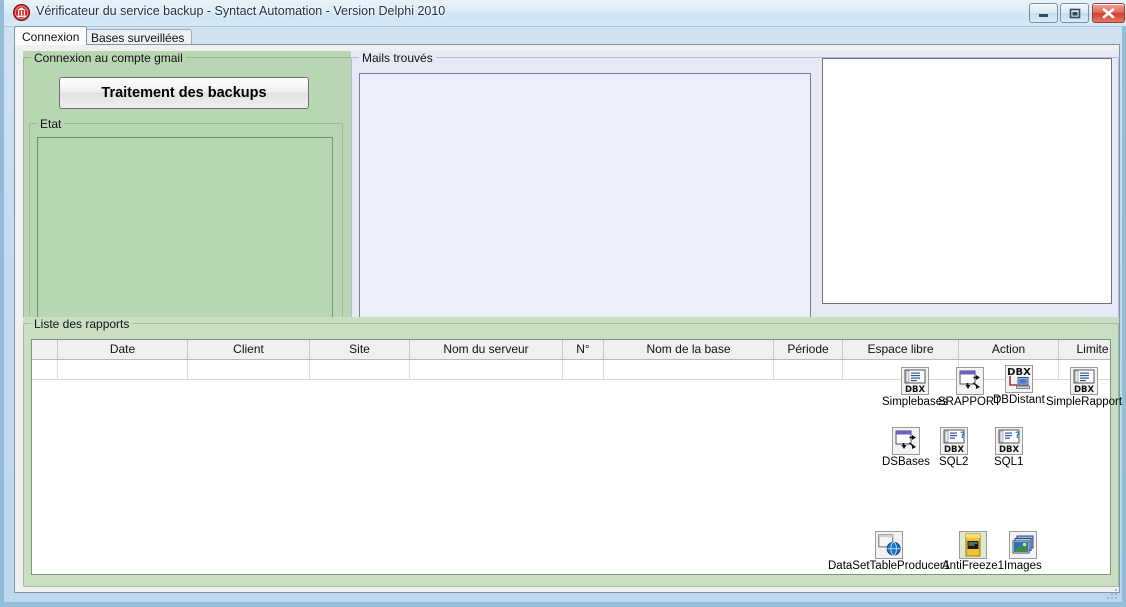  Describe the element at coordinates (973, 545) in the screenshot. I see `antifreeze-icon` at that location.